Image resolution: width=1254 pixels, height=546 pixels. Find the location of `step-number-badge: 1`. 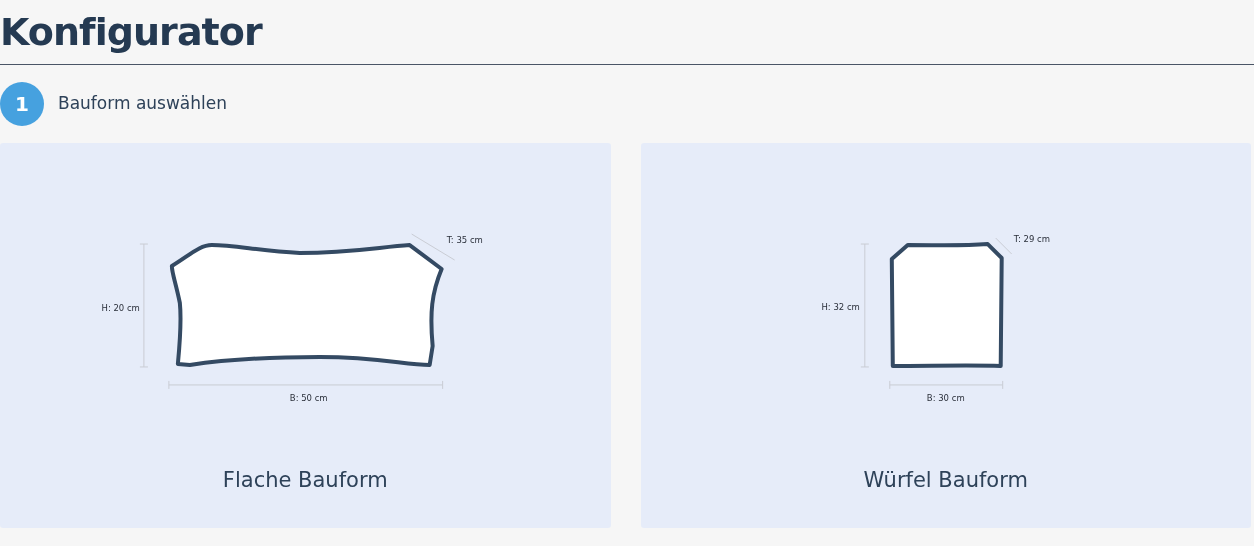

step-number-badge: 1 is located at coordinates (22, 104).